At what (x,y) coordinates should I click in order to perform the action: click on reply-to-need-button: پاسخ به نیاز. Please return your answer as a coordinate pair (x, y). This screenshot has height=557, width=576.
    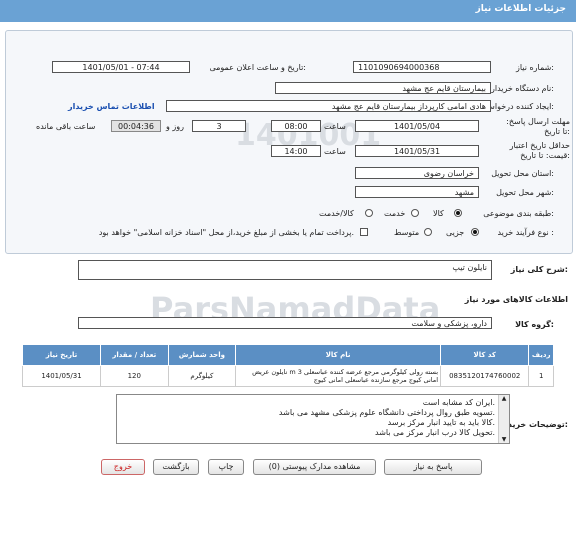
    Looking at the image, I should click on (433, 467).